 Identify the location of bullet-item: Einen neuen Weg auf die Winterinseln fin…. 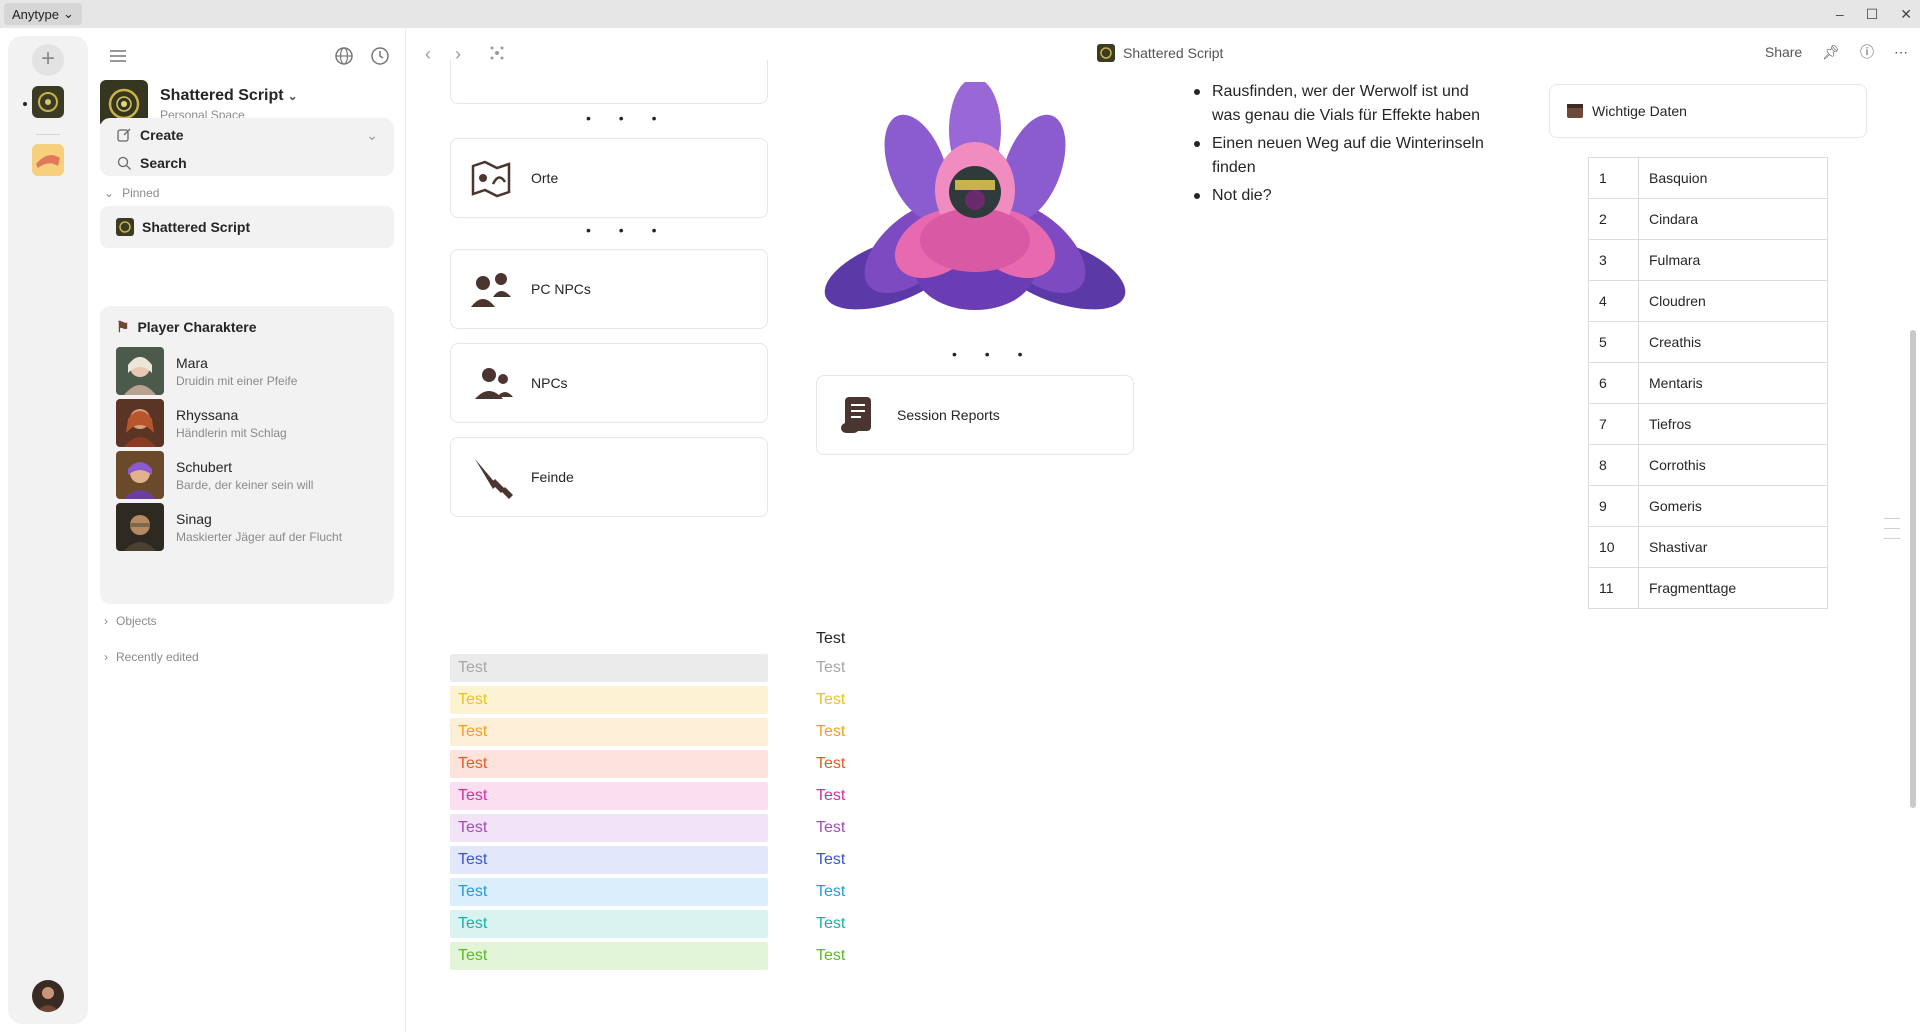
(1345, 156).